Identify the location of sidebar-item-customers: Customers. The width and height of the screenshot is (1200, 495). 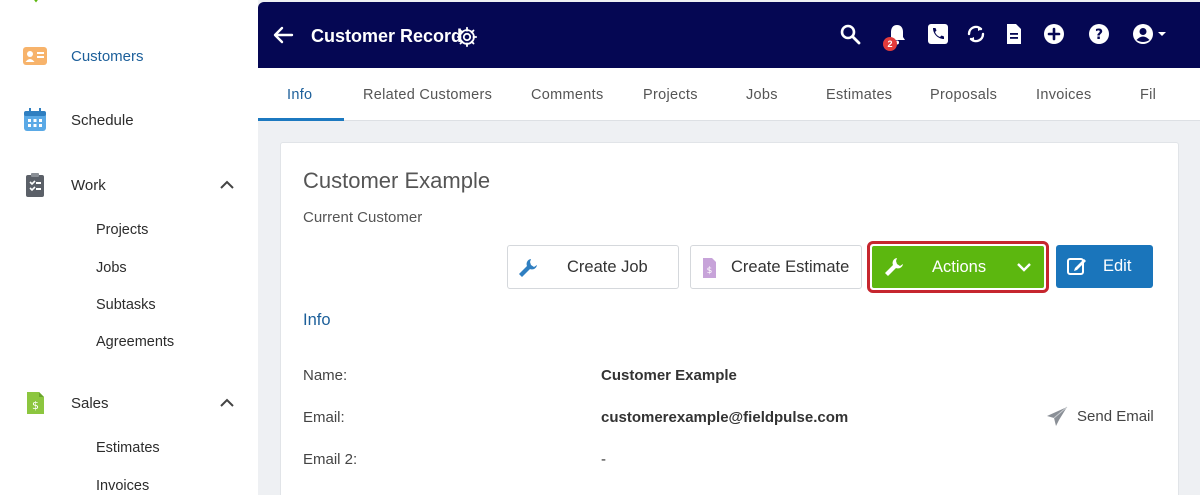
(129, 56).